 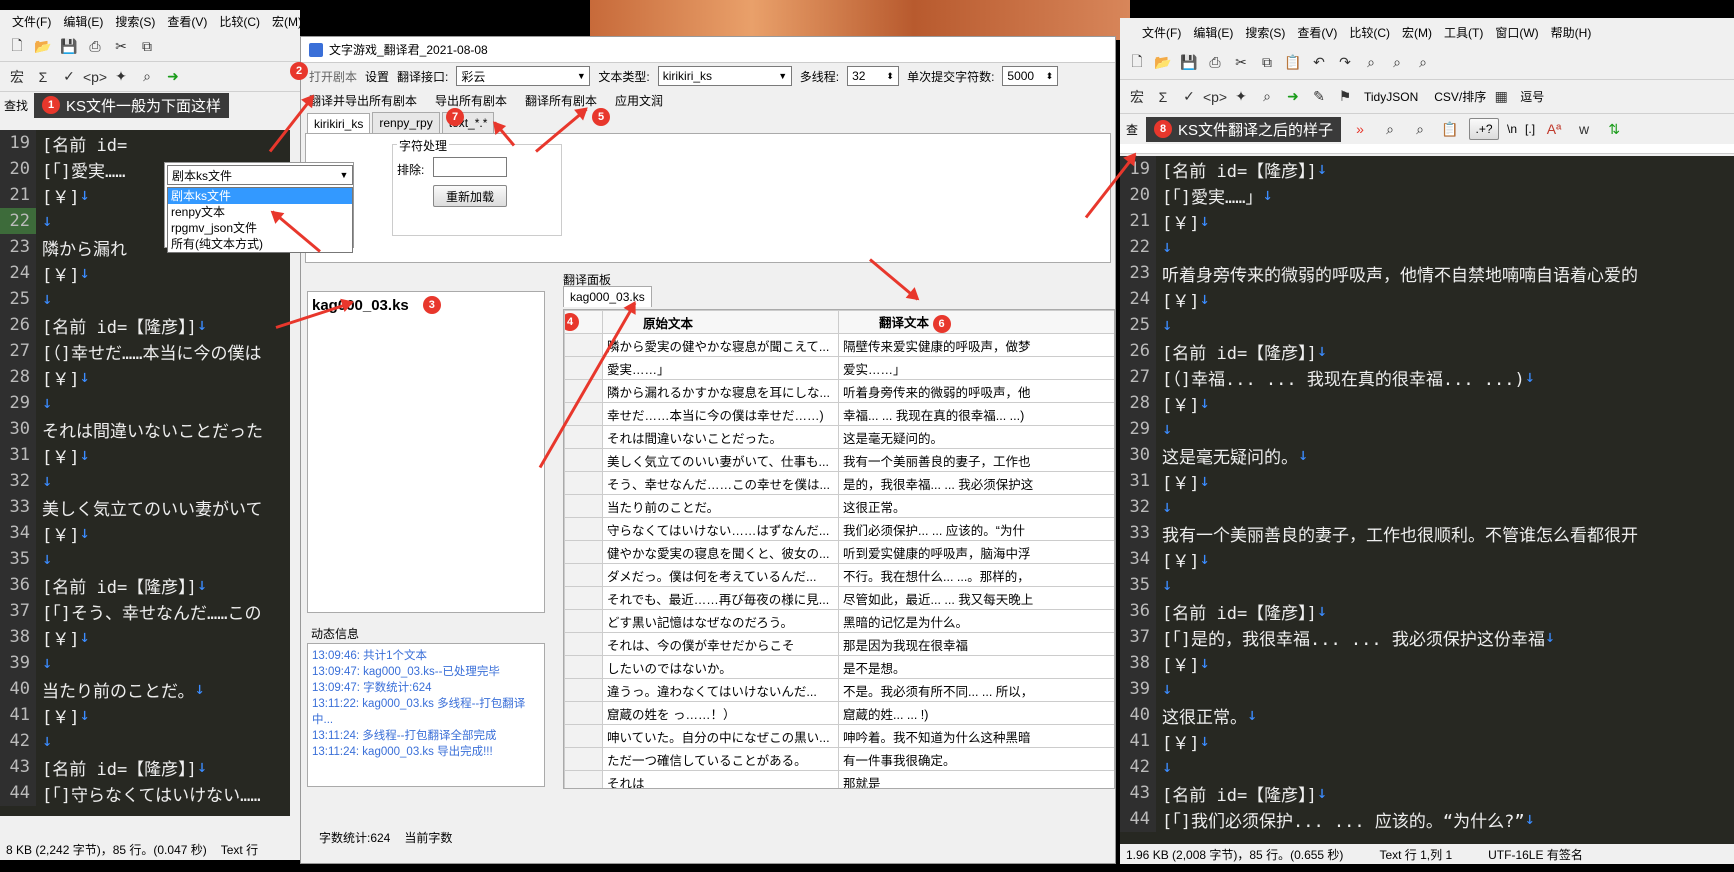 I want to click on find-next-icon: ⌕, so click(x=1397, y=63).